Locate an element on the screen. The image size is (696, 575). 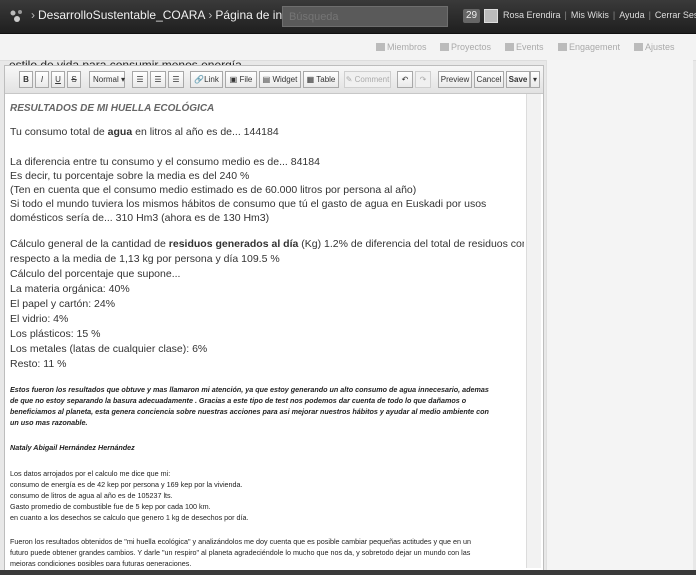
undo-button: ↶ is located at coordinates (405, 79).